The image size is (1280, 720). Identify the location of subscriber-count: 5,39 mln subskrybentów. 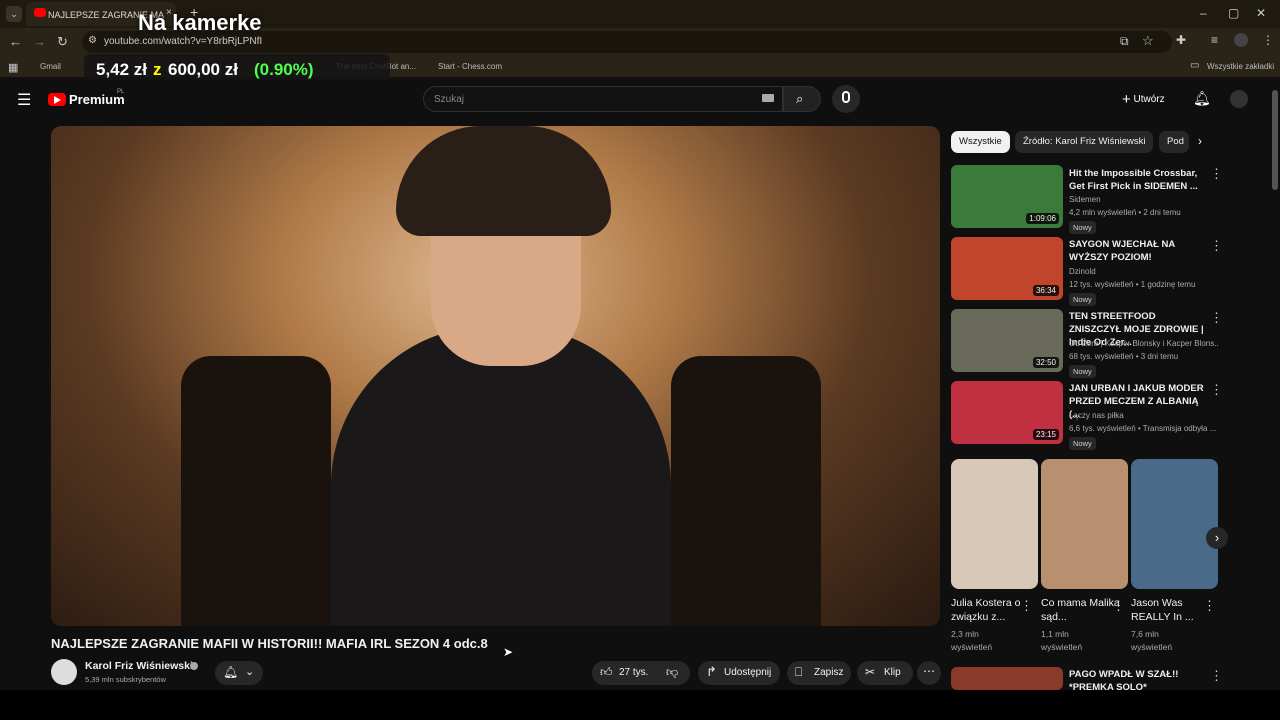
(125, 679).